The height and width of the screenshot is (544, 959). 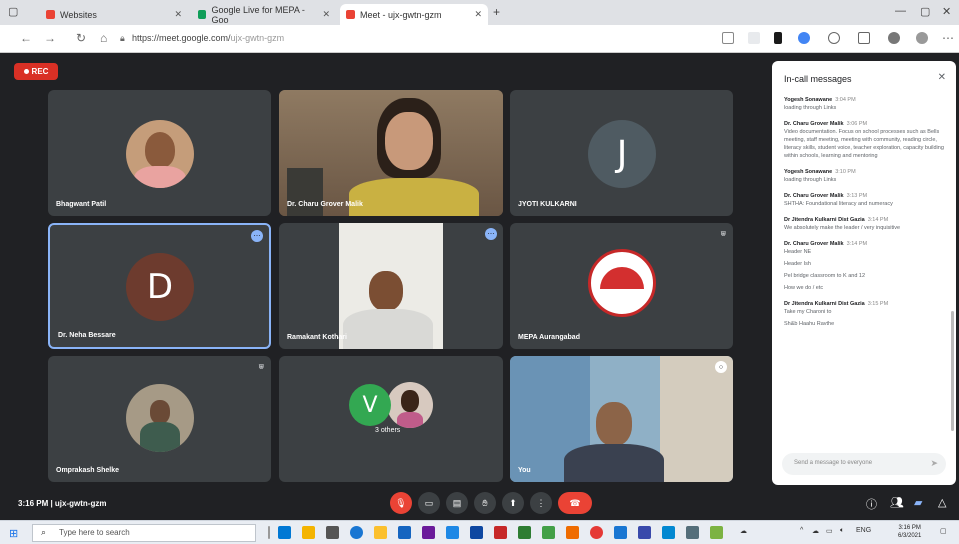 What do you see at coordinates (942, 502) in the screenshot?
I see `activities-icon: △` at bounding box center [942, 502].